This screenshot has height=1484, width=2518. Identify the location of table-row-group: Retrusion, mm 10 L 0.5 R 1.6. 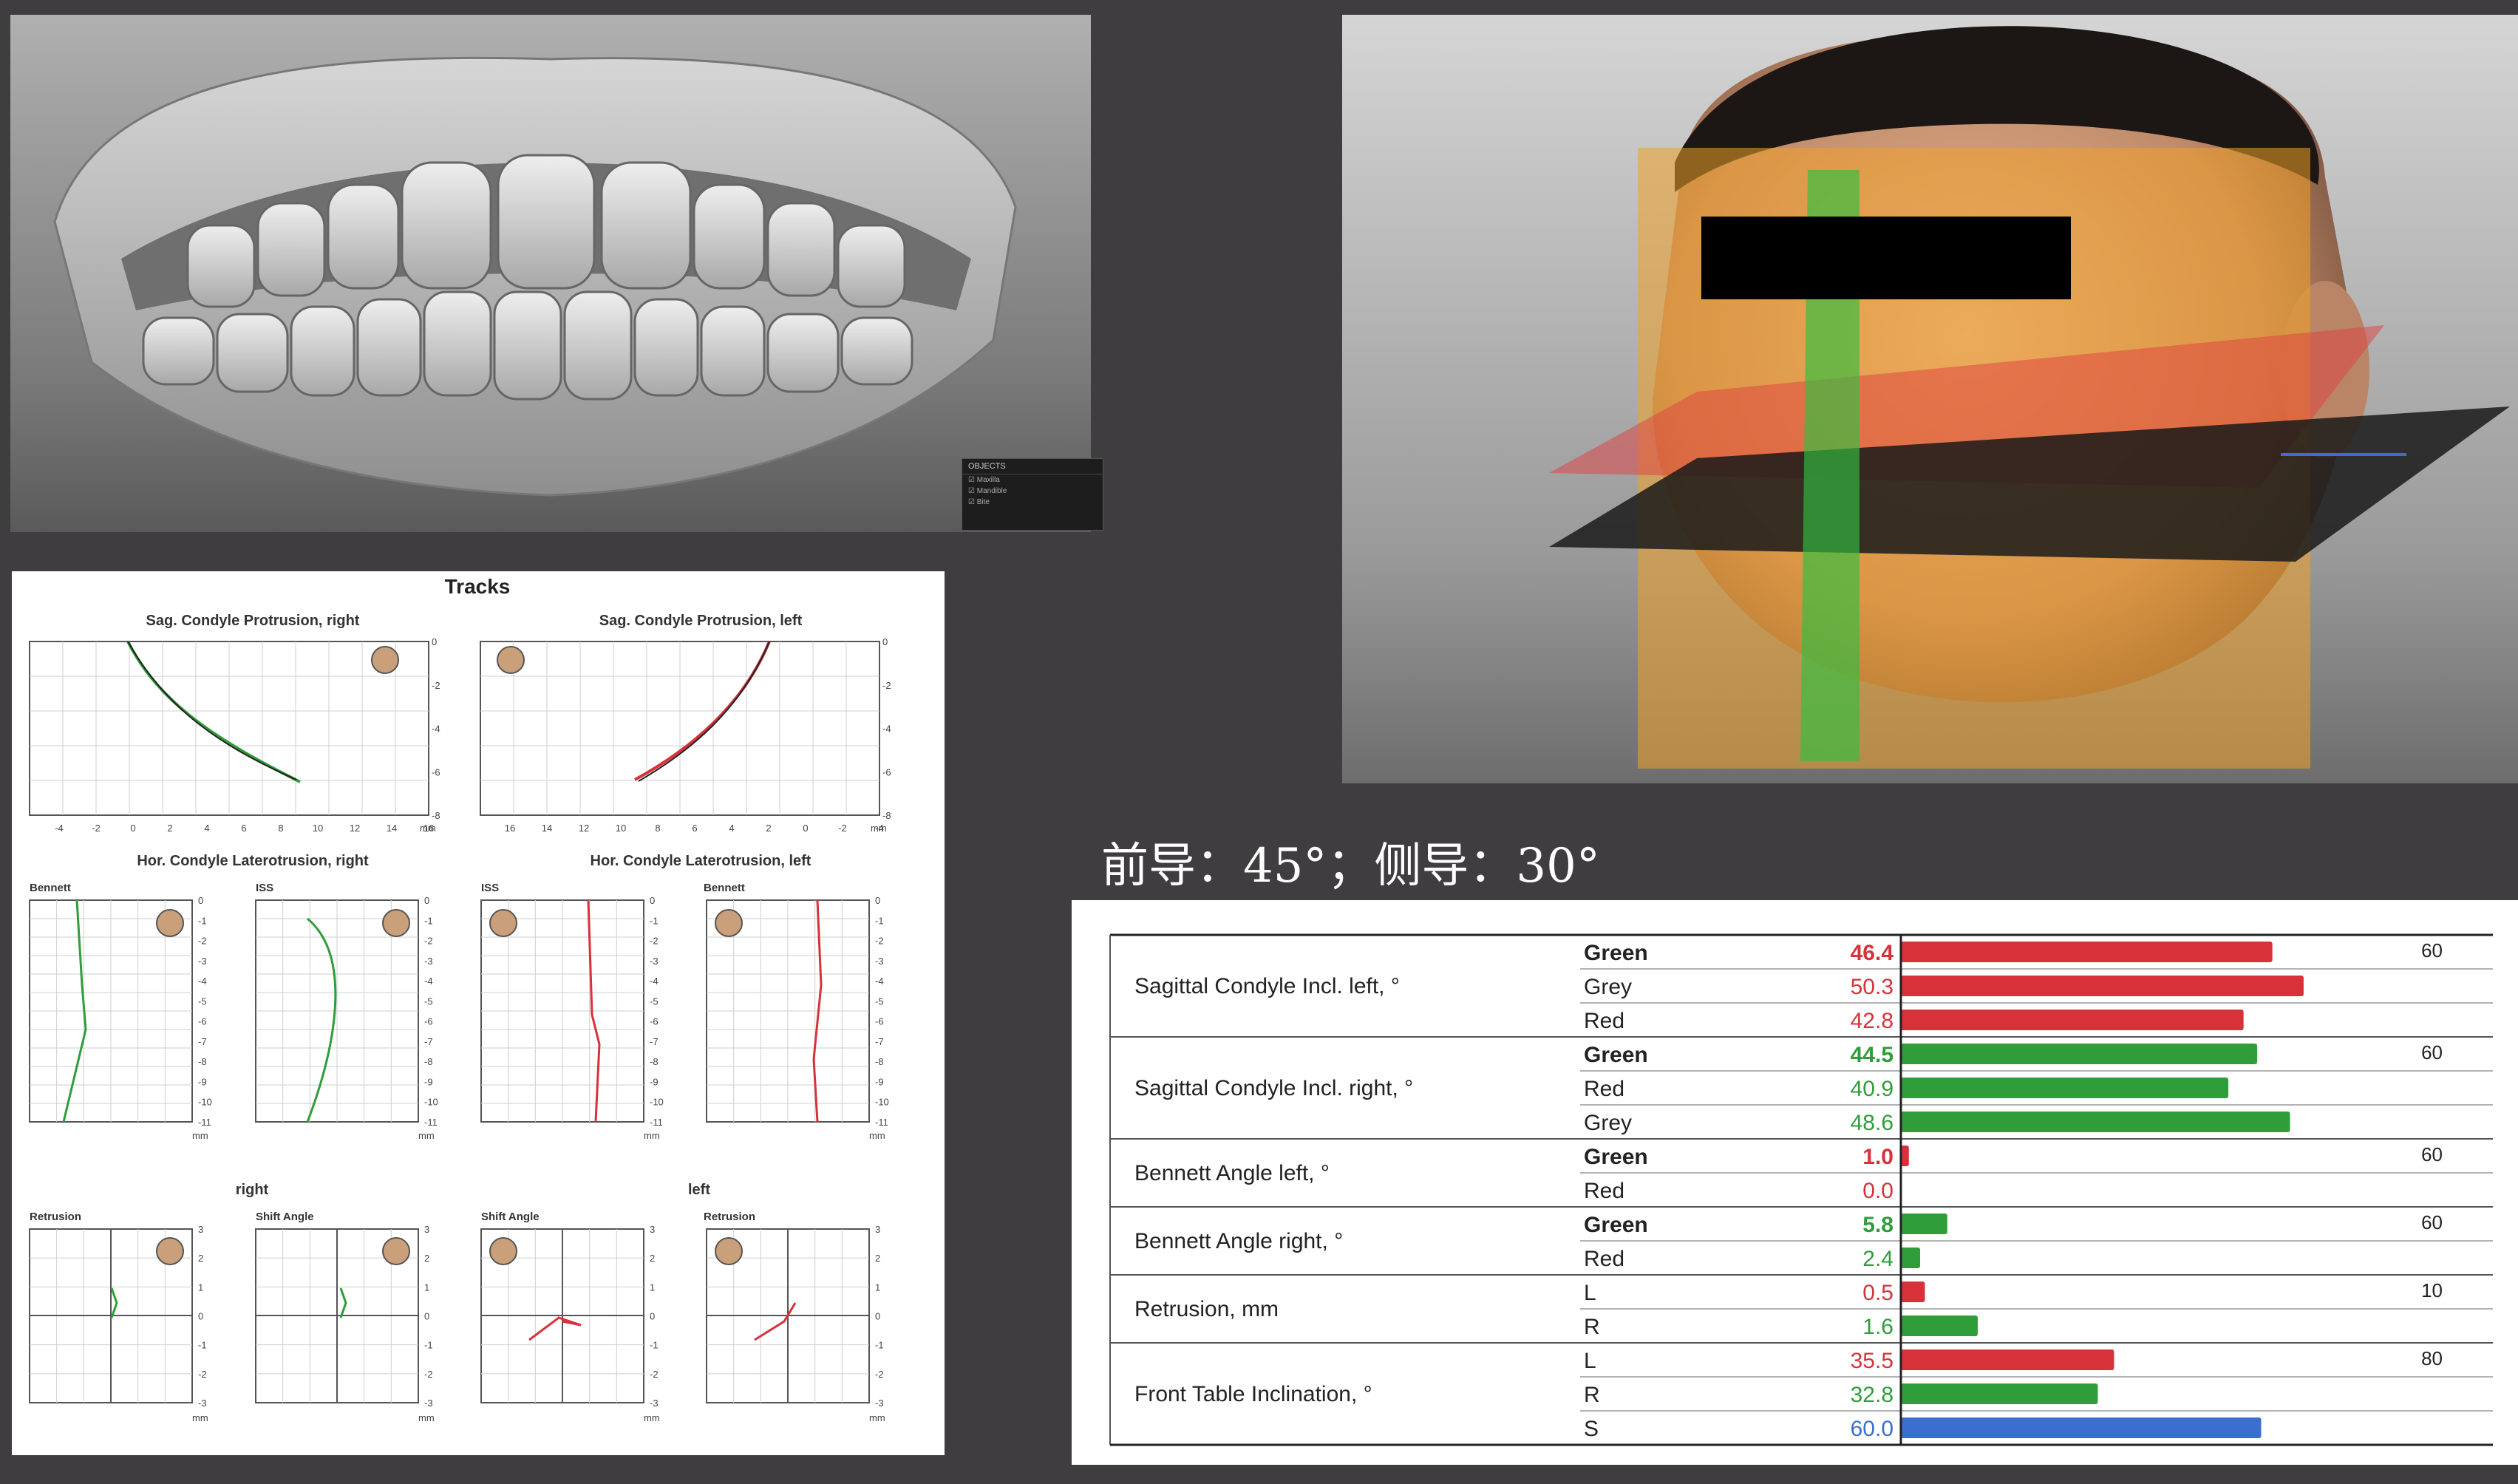
(1814, 1309).